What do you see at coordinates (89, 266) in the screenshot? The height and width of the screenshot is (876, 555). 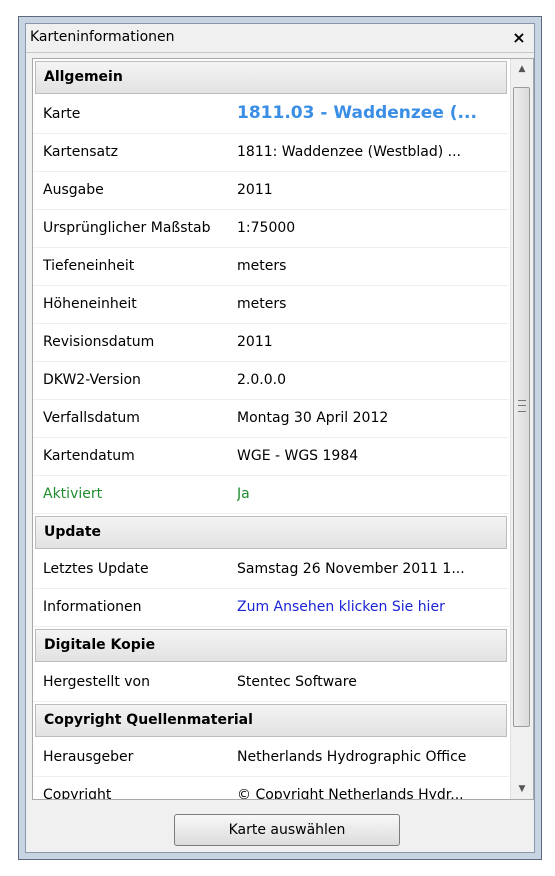 I see `property-label: Tiefeneinheit` at bounding box center [89, 266].